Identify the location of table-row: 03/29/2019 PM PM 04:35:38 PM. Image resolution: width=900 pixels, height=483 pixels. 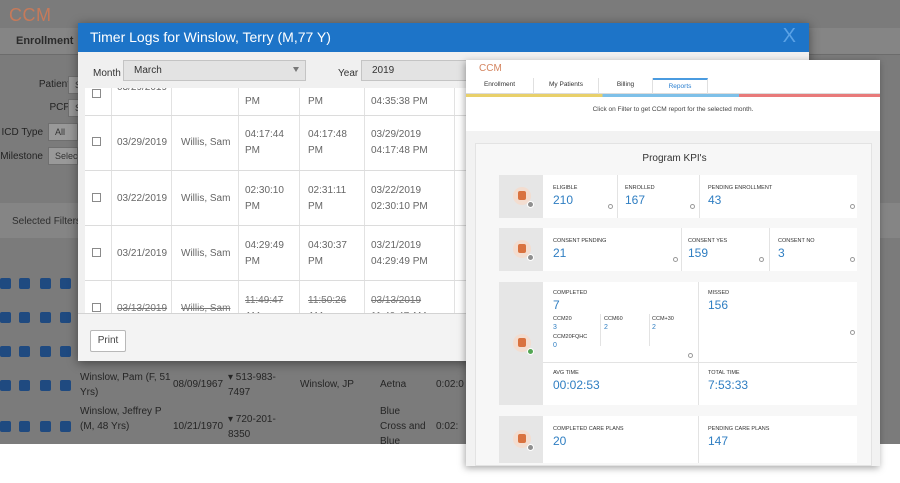
(285, 102).